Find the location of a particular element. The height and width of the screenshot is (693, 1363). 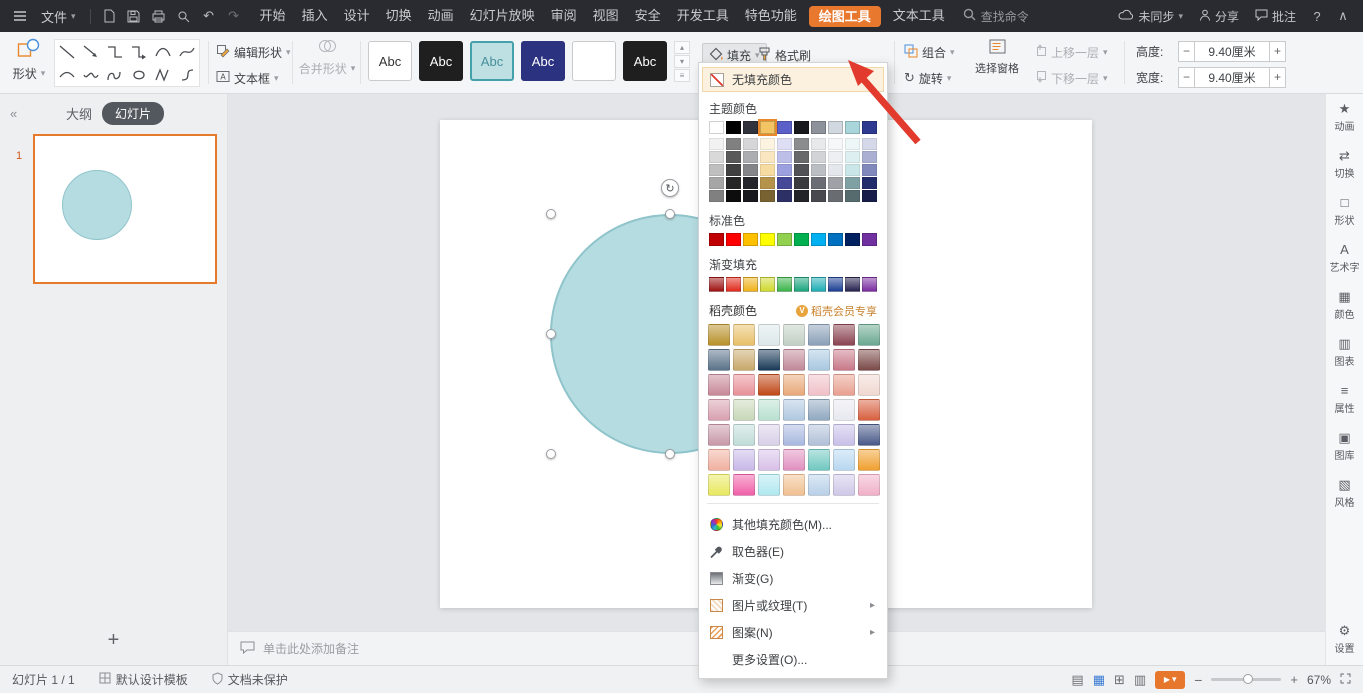

sidebar-item-chart: ▥ 图表 is located at coordinates (1344, 352).